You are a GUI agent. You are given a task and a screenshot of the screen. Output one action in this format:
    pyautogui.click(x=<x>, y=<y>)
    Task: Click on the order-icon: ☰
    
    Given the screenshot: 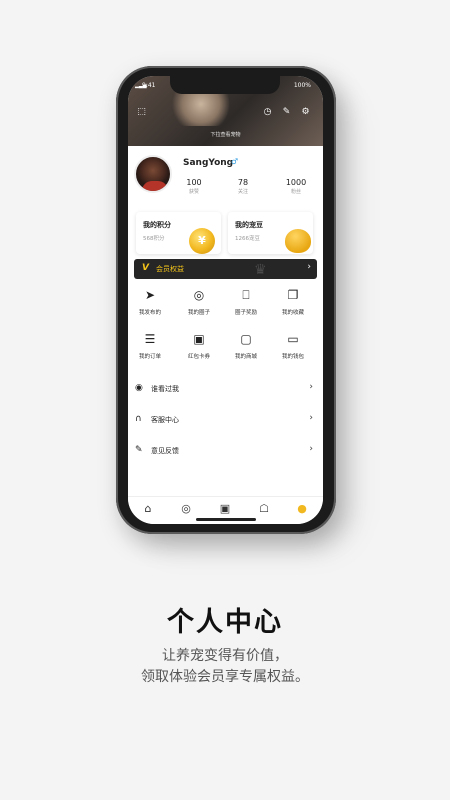 What is the action you would take?
    pyautogui.click(x=150, y=339)
    